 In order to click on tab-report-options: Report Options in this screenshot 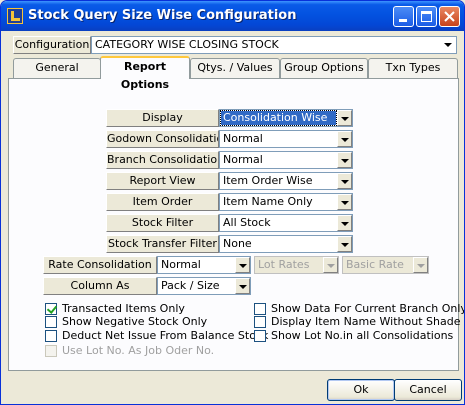, I will do `click(145, 73)`.